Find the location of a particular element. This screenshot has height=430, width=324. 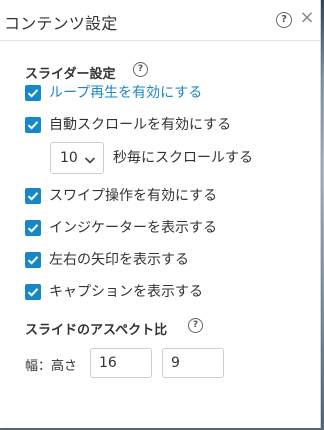

interval-value: 10 is located at coordinates (69, 158).